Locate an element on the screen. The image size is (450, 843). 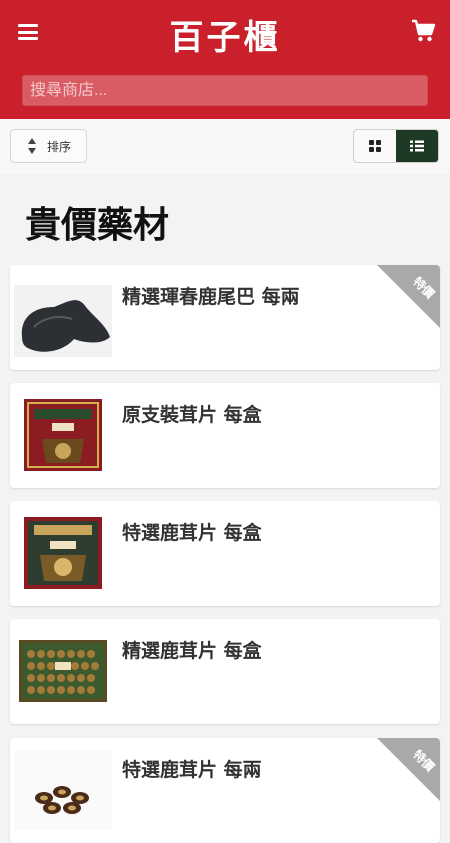
grid-icon is located at coordinates (375, 146).